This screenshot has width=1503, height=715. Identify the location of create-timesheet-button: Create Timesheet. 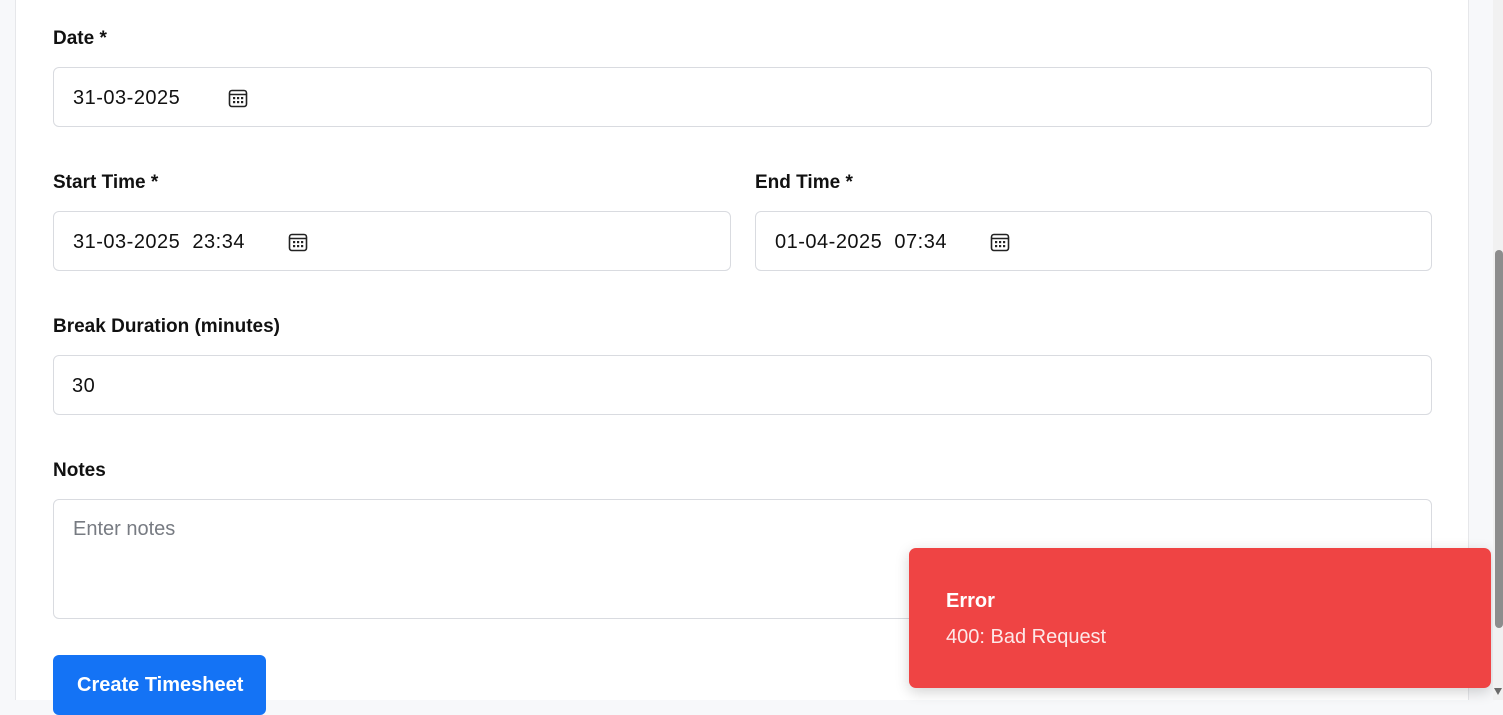
(159, 685).